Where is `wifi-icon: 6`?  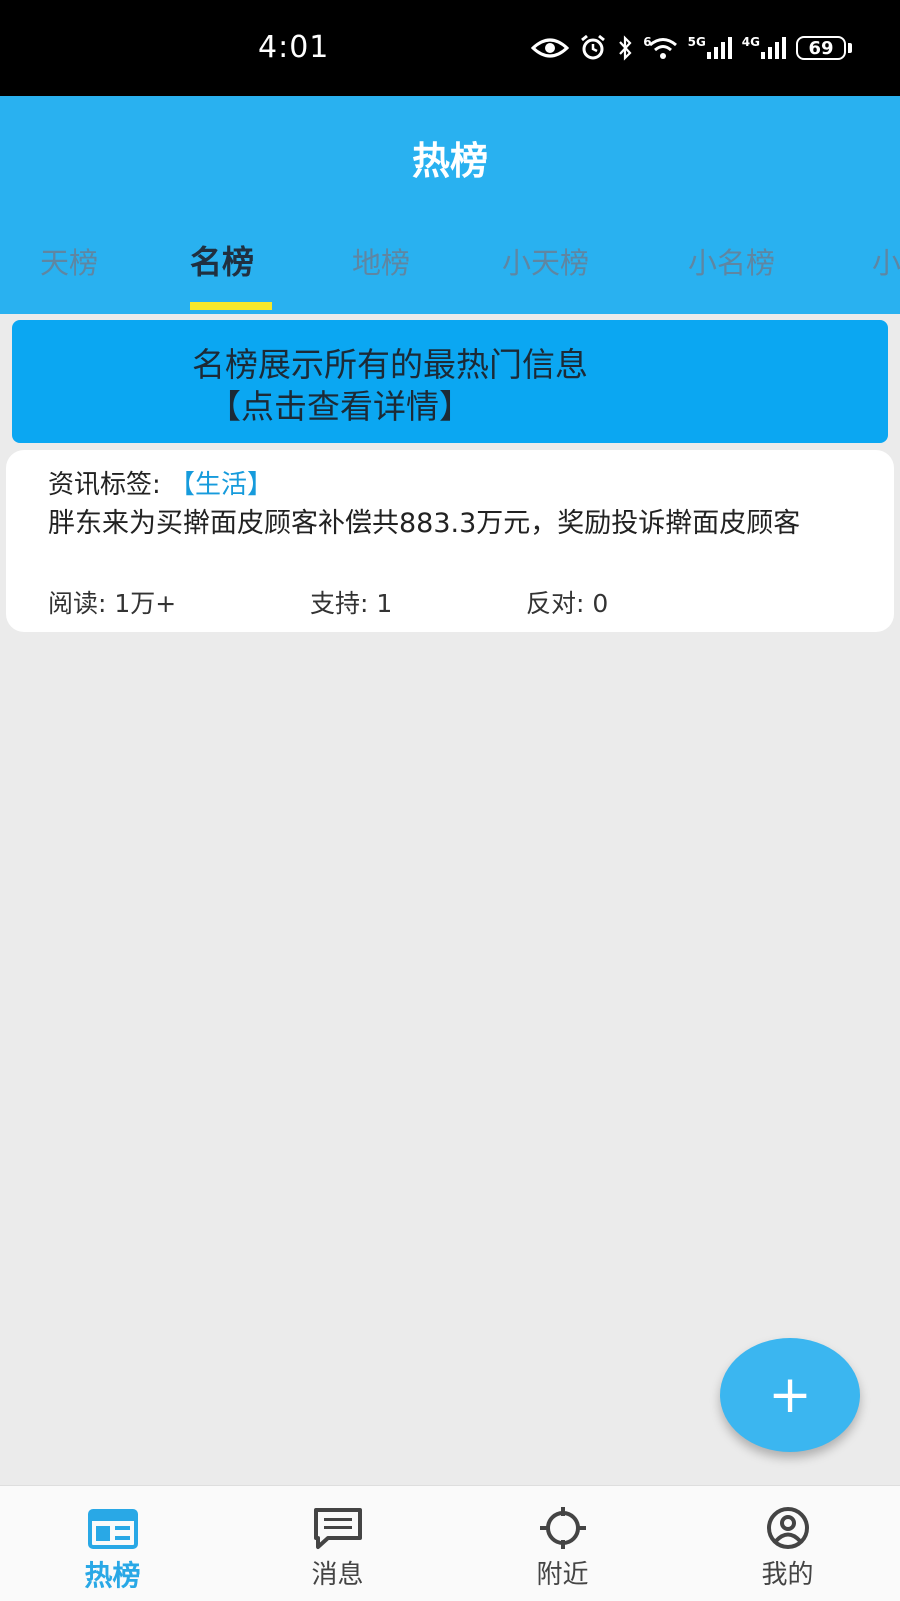
wifi-icon: 6 is located at coordinates (660, 48).